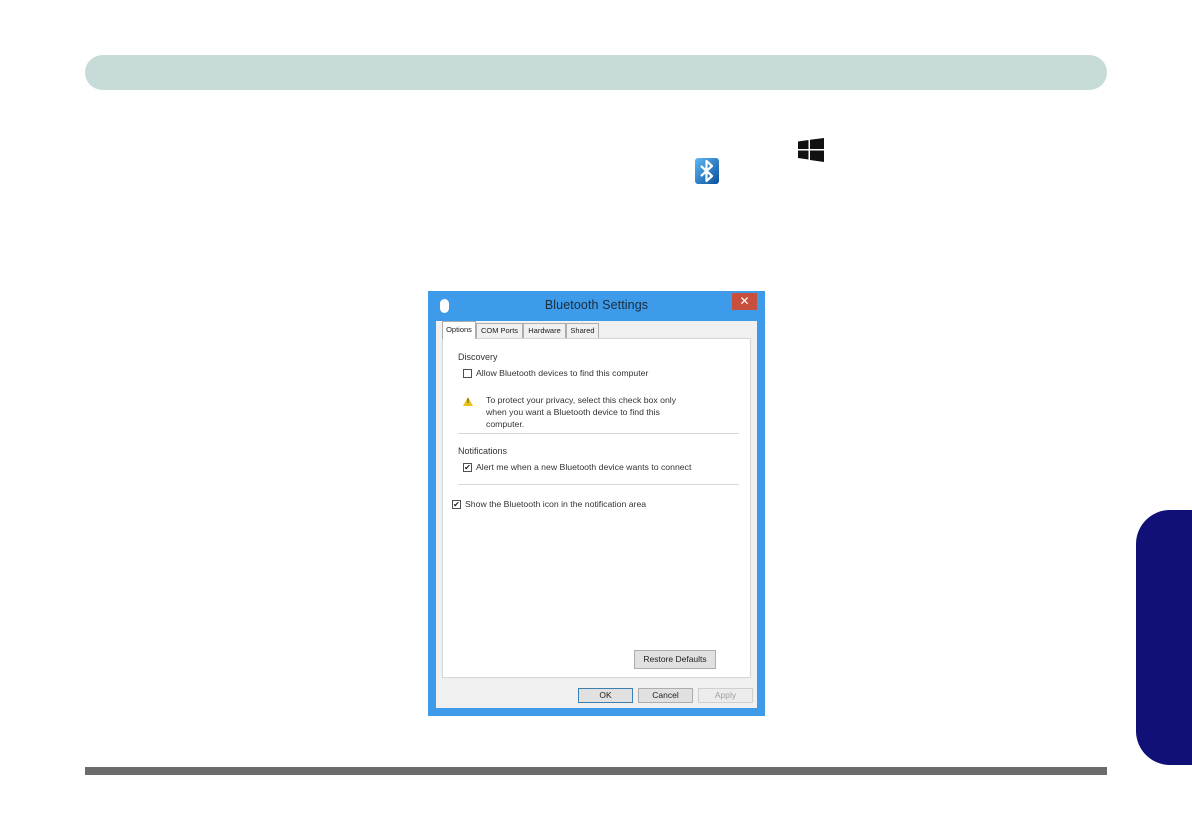 This screenshot has height=838, width=1192. What do you see at coordinates (605, 695) in the screenshot?
I see `ok-button: OK` at bounding box center [605, 695].